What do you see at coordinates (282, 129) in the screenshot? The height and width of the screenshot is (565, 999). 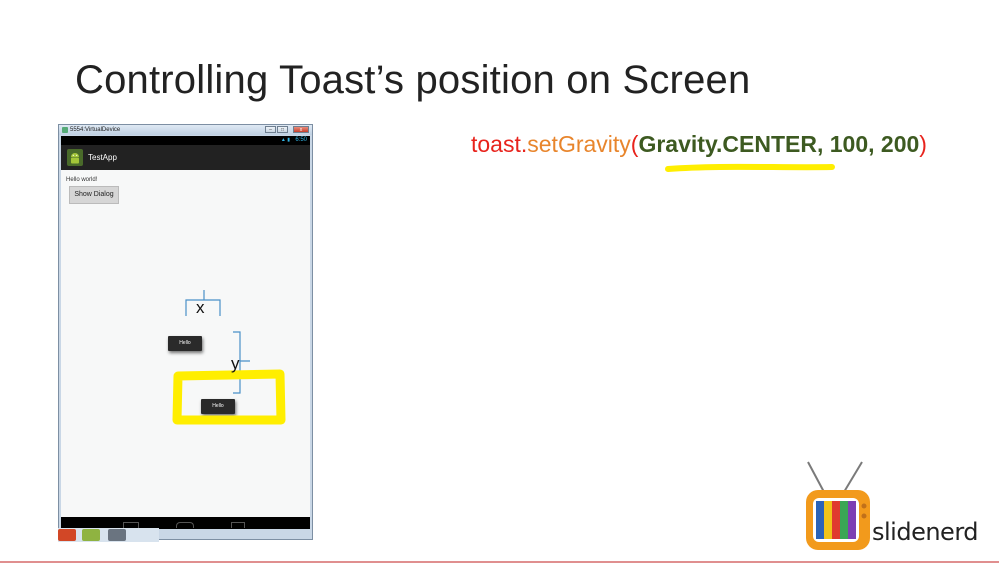 I see `maximize-button: □` at bounding box center [282, 129].